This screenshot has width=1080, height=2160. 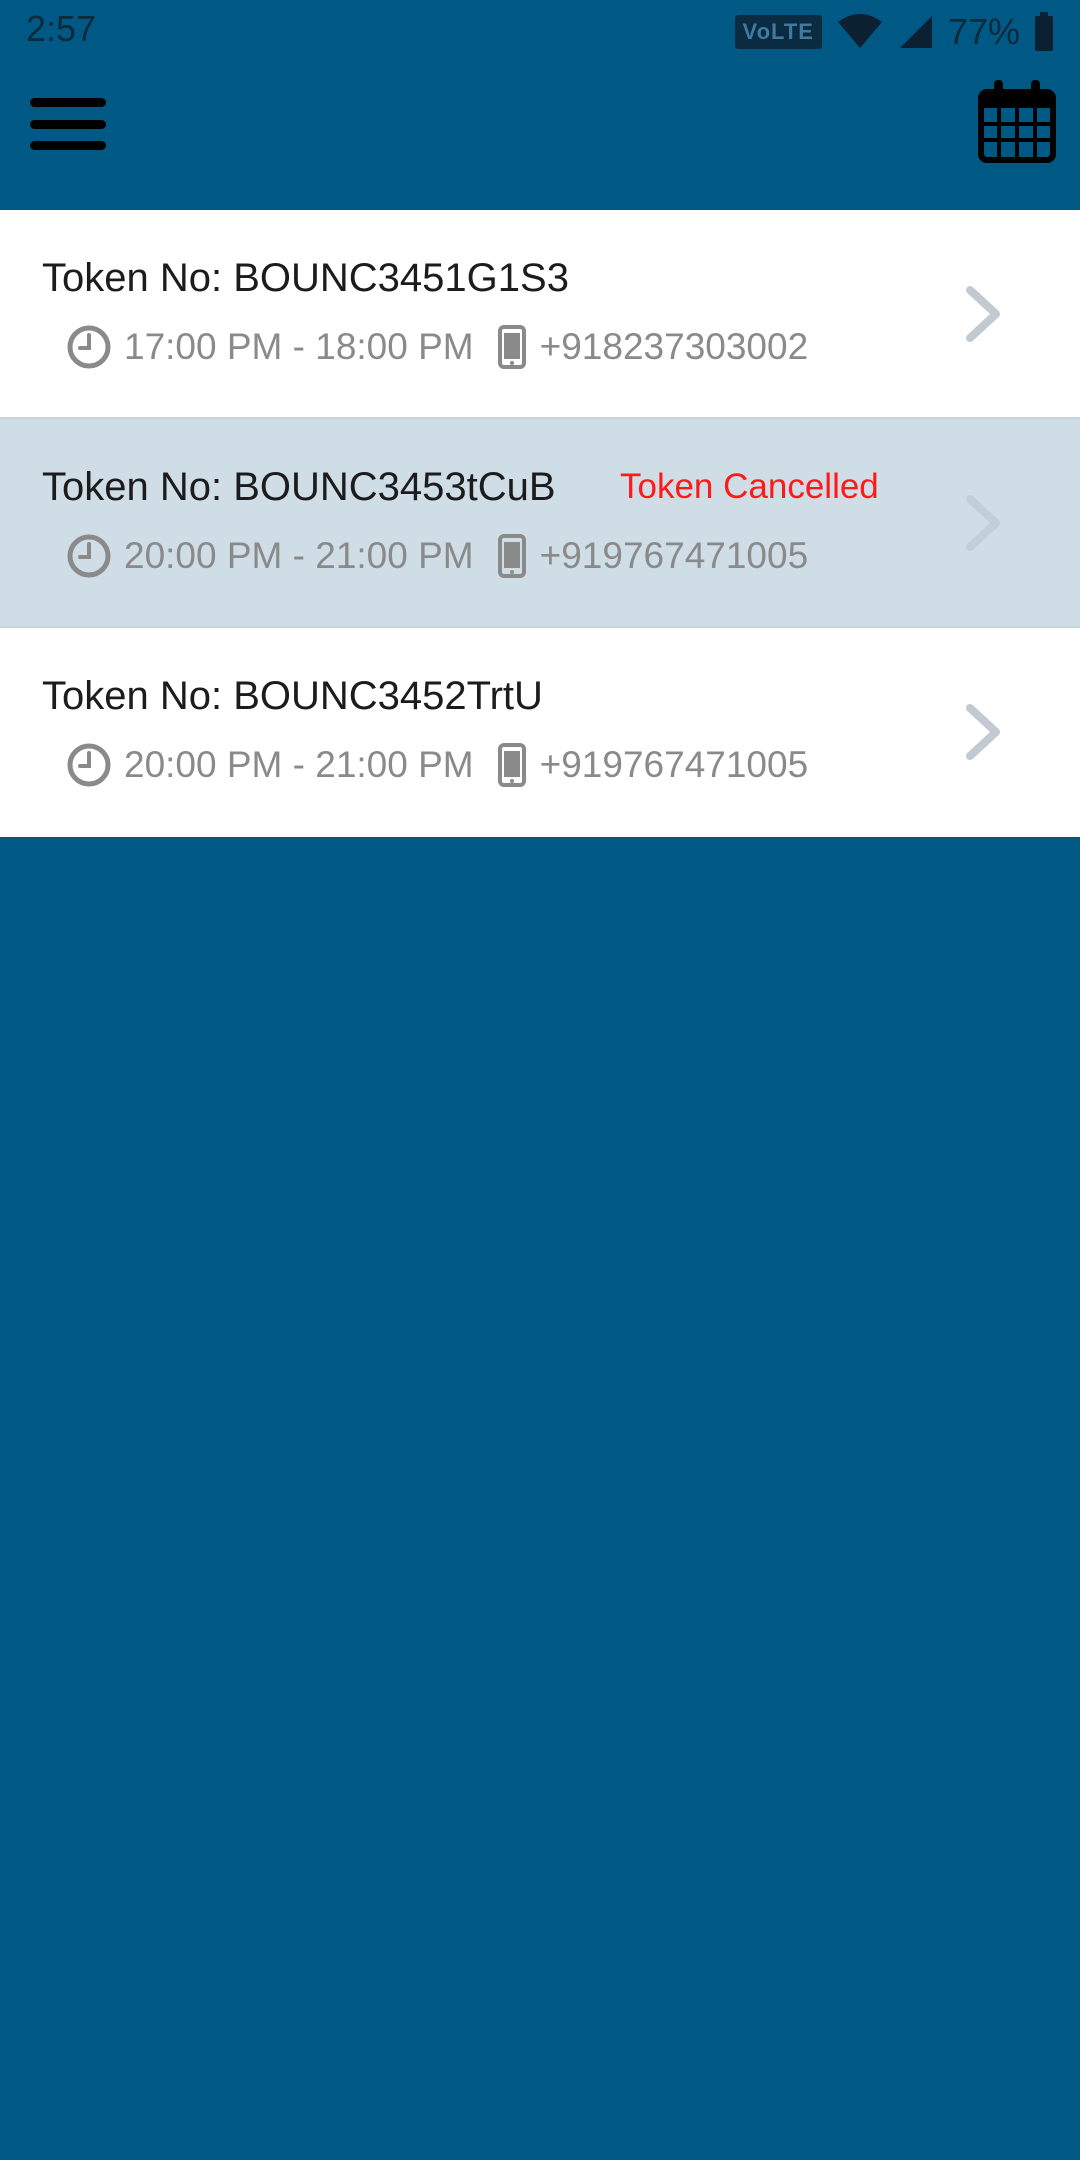 What do you see at coordinates (1017, 121) in the screenshot?
I see `calendar-icon` at bounding box center [1017, 121].